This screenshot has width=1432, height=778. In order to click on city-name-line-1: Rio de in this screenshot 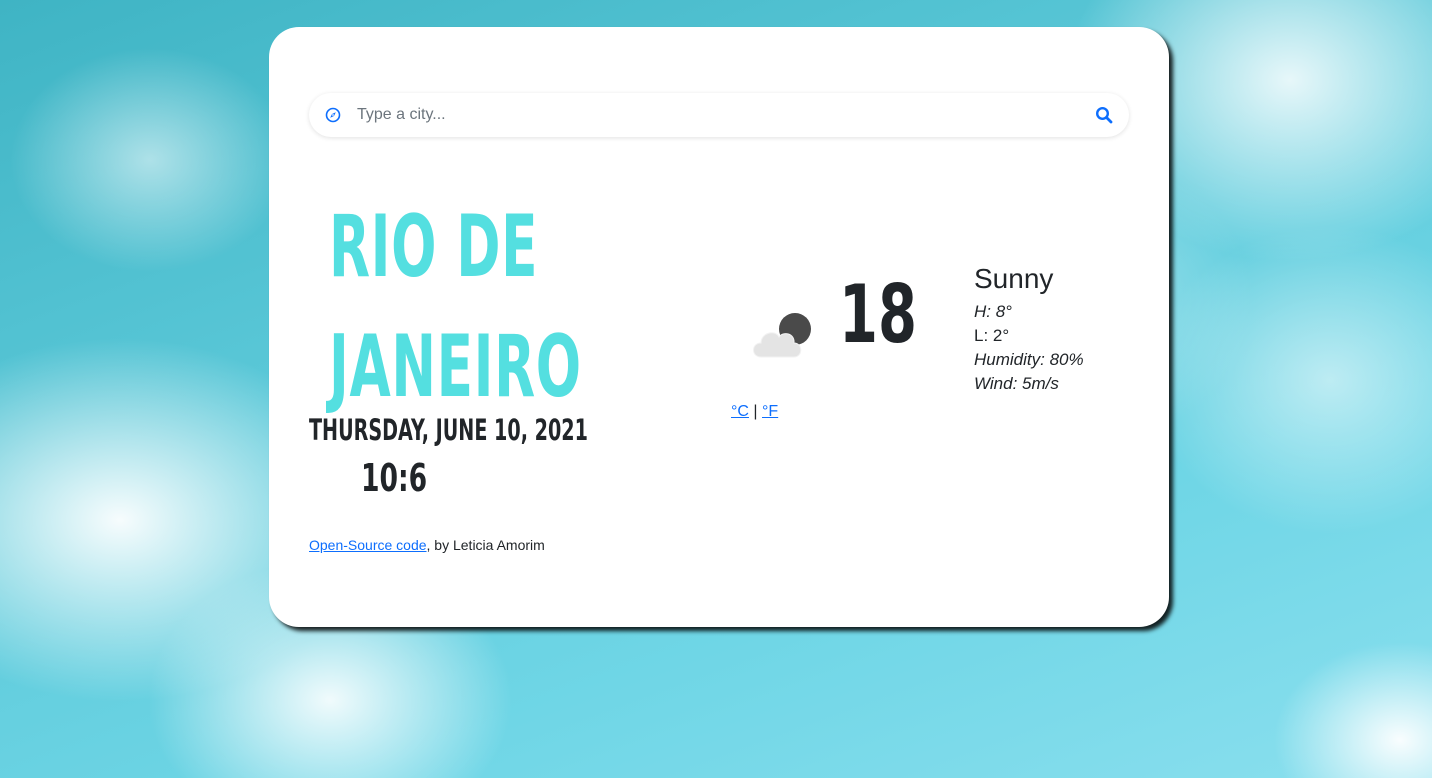, I will do `click(434, 247)`.